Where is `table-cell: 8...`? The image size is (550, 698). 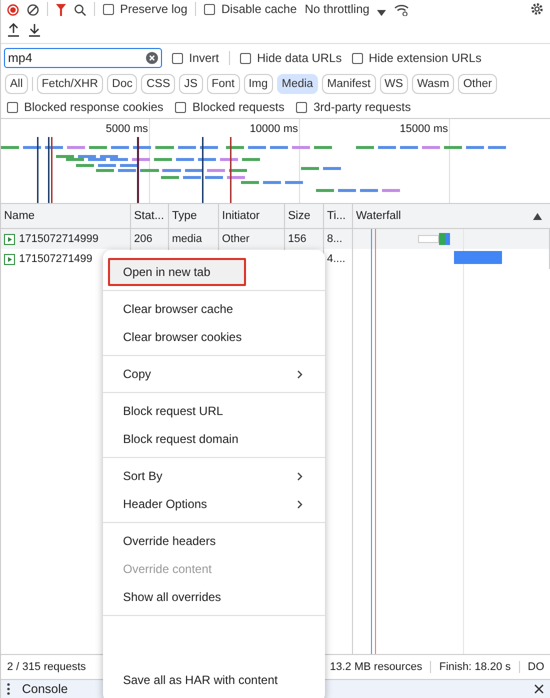 table-cell: 8... is located at coordinates (334, 239).